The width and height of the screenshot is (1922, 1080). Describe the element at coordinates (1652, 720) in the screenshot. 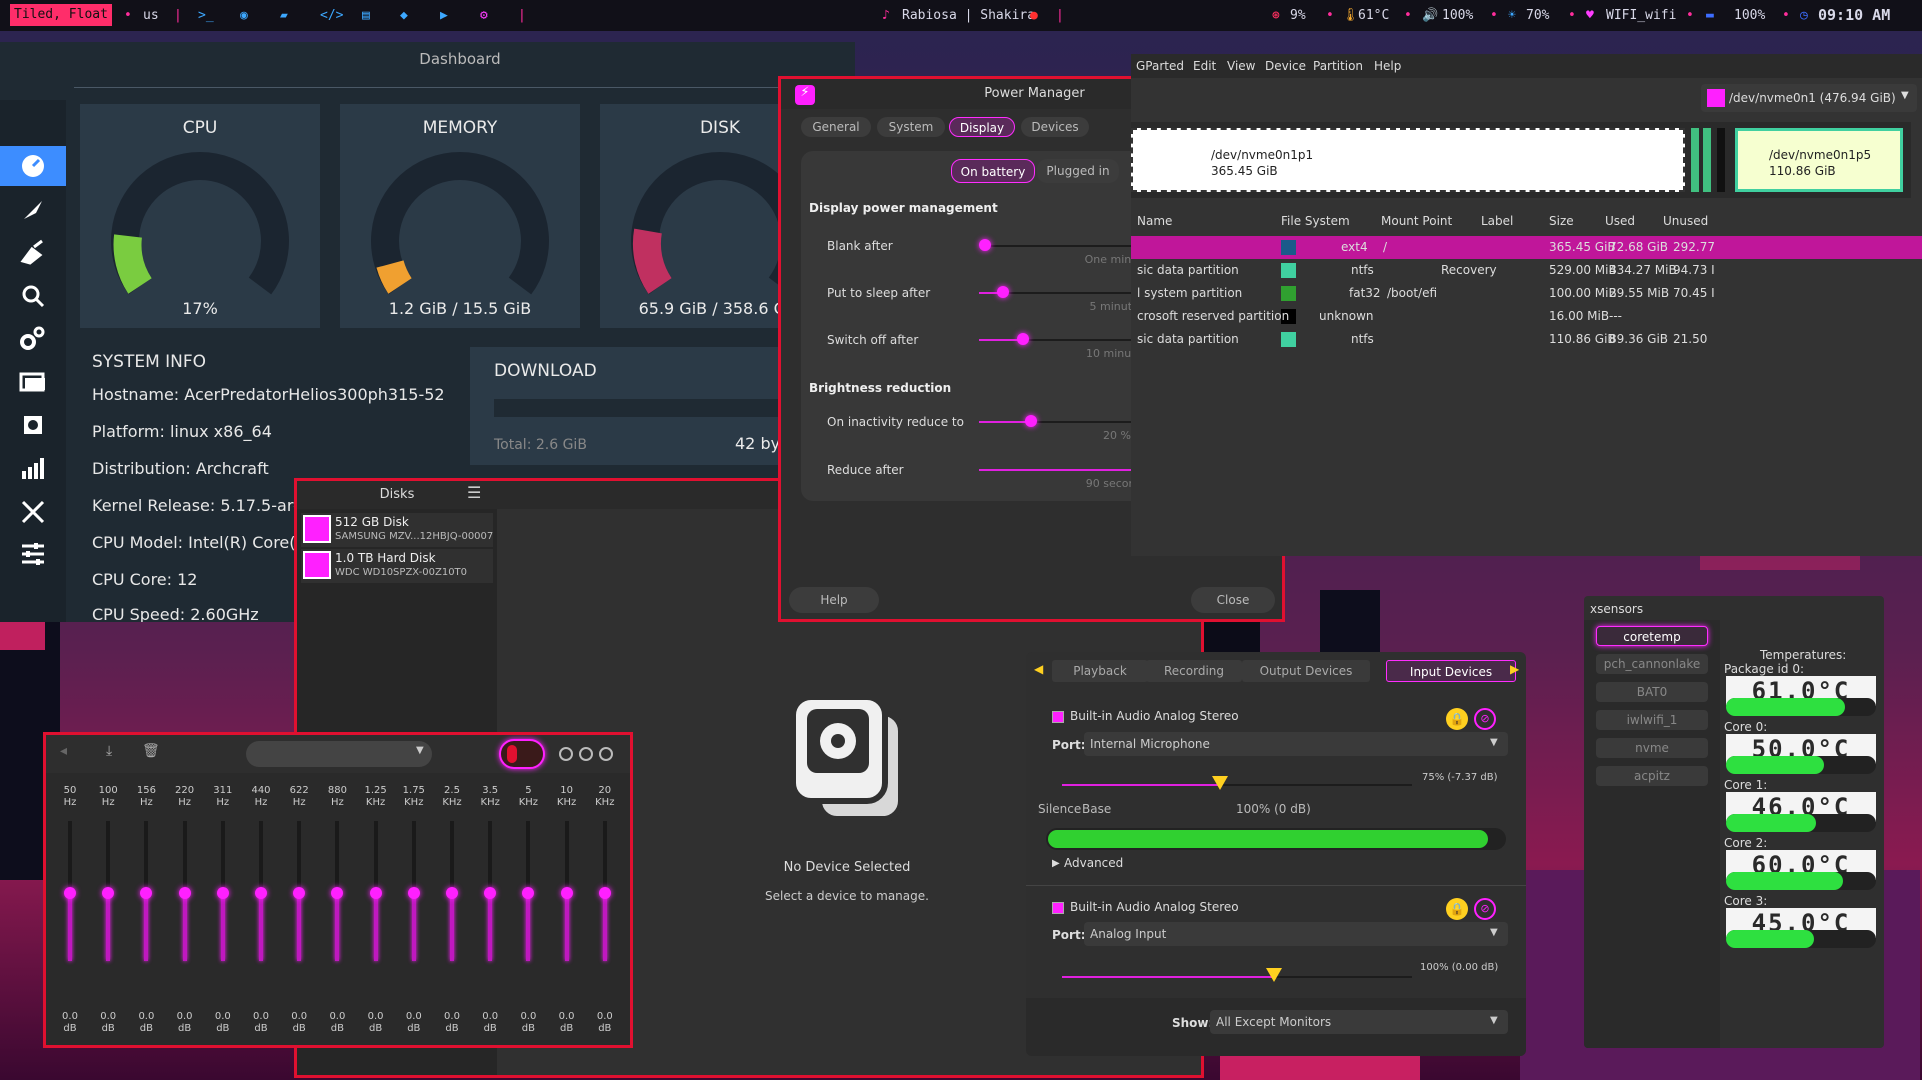

I see `chip-iwlwifi: iwlwifi_1` at that location.